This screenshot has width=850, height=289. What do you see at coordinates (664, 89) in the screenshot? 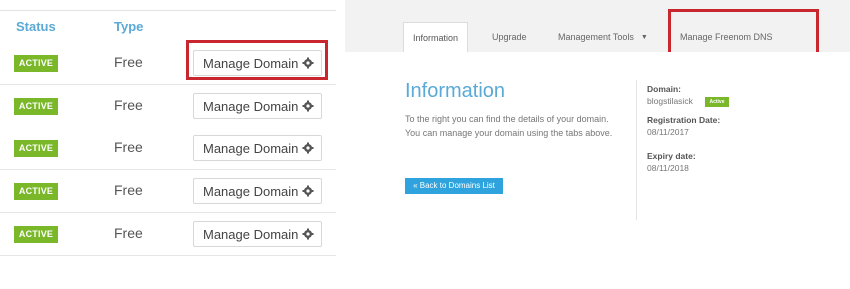
I see `domain-label: Domain:` at bounding box center [664, 89].